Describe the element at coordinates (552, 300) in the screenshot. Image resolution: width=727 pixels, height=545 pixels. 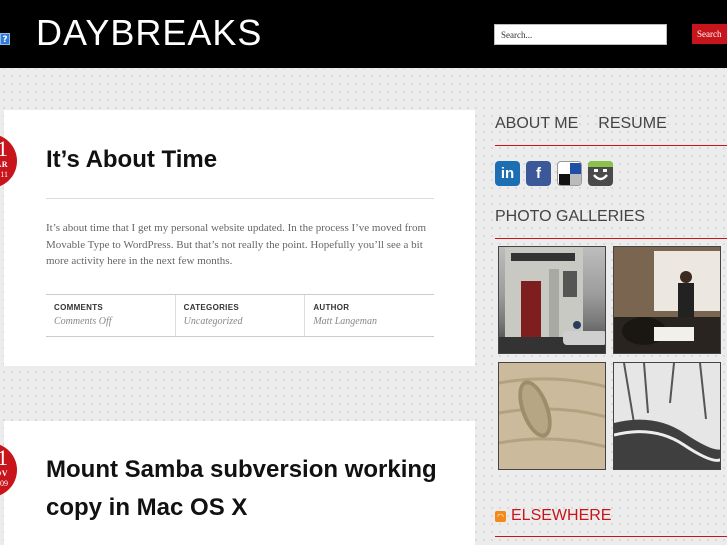
I see `zimbabwe-house-photo` at that location.